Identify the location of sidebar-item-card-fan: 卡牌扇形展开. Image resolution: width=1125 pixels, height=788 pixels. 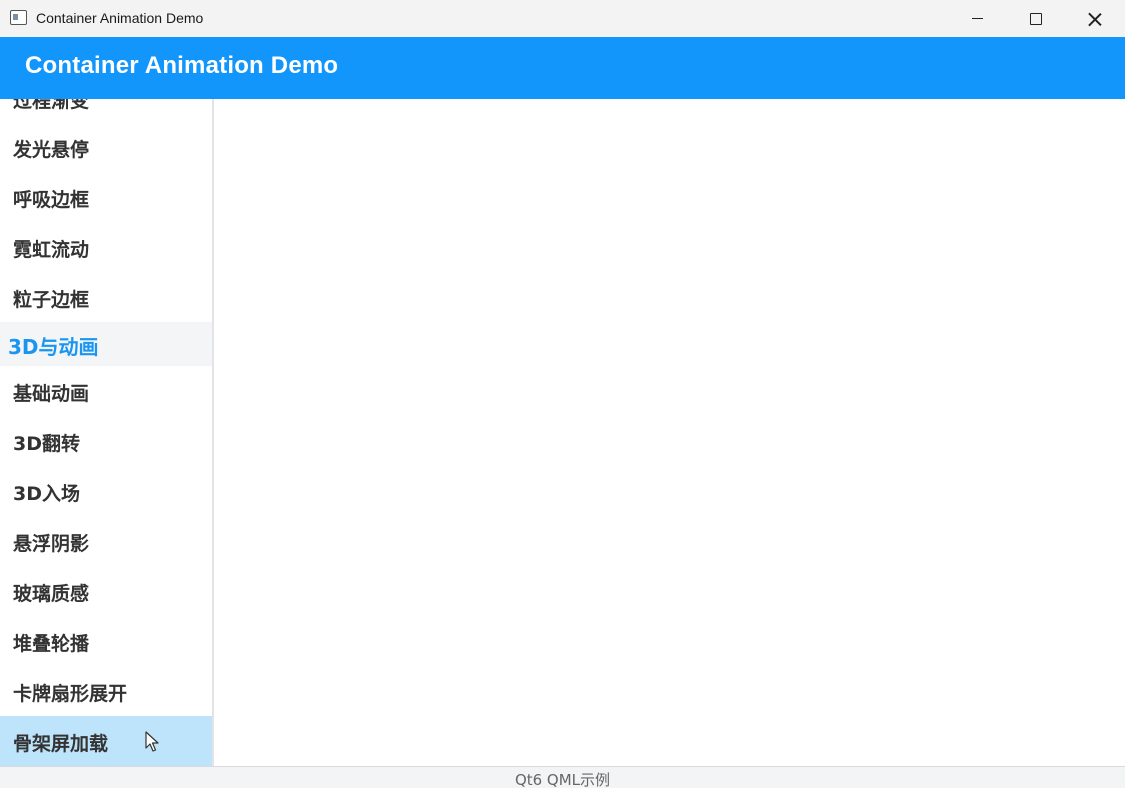
(106, 691).